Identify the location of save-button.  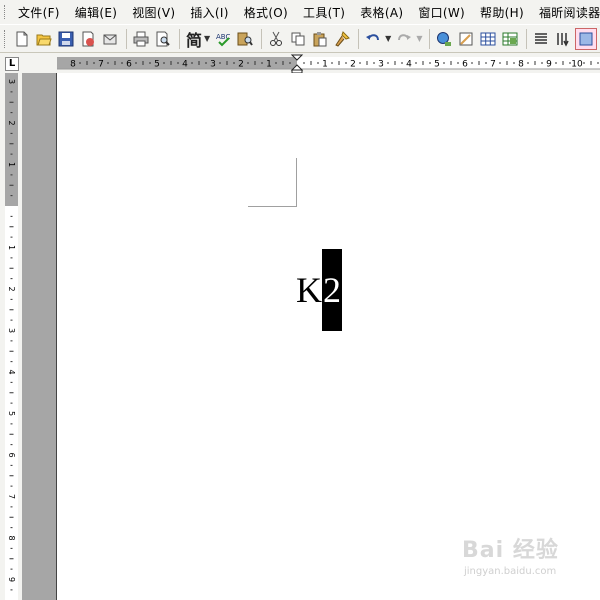
(66, 39).